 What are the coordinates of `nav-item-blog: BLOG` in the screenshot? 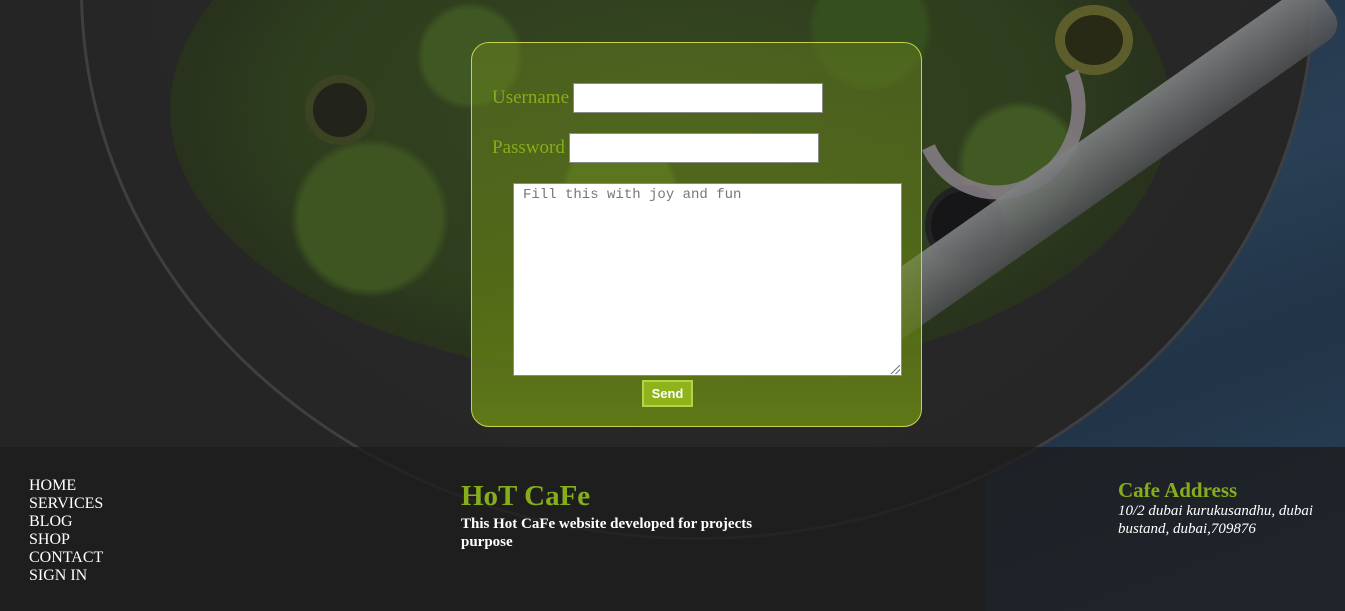 It's located at (66, 522).